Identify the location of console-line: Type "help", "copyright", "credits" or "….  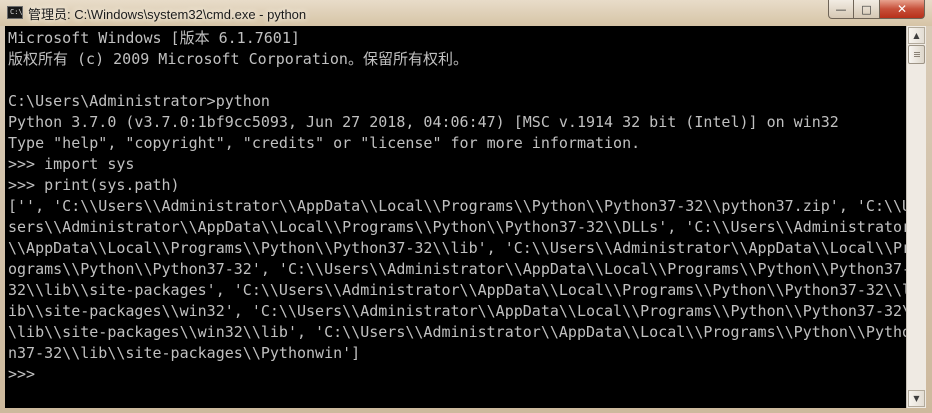
(324, 143).